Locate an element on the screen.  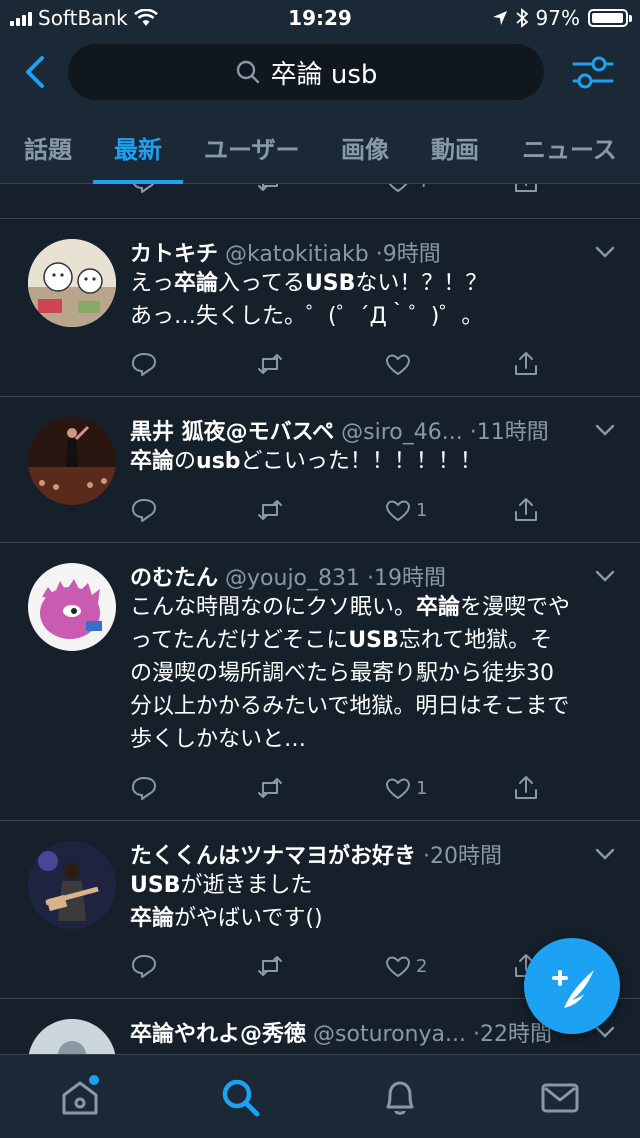
text-segment: えっ is located at coordinates (152, 283).